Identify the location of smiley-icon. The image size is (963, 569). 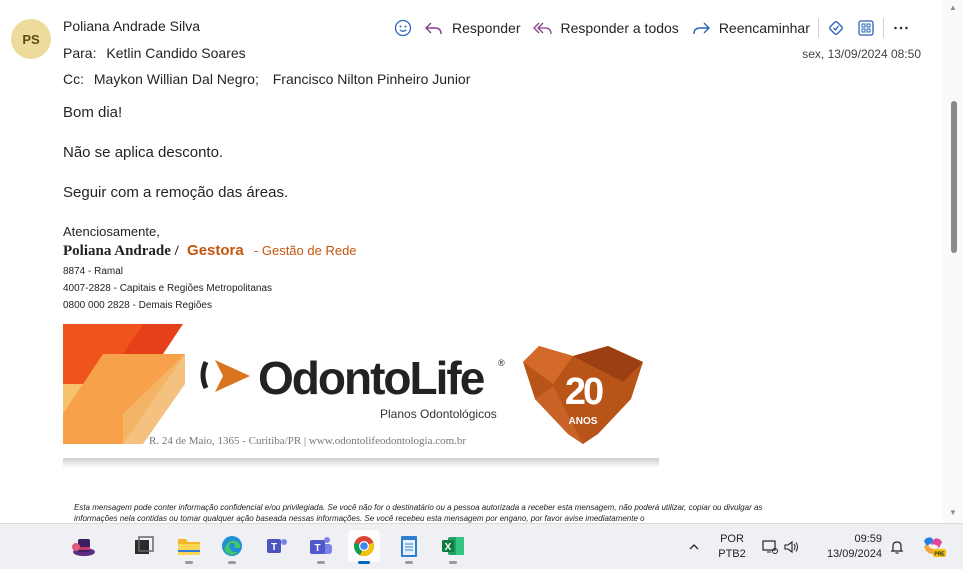
(403, 28).